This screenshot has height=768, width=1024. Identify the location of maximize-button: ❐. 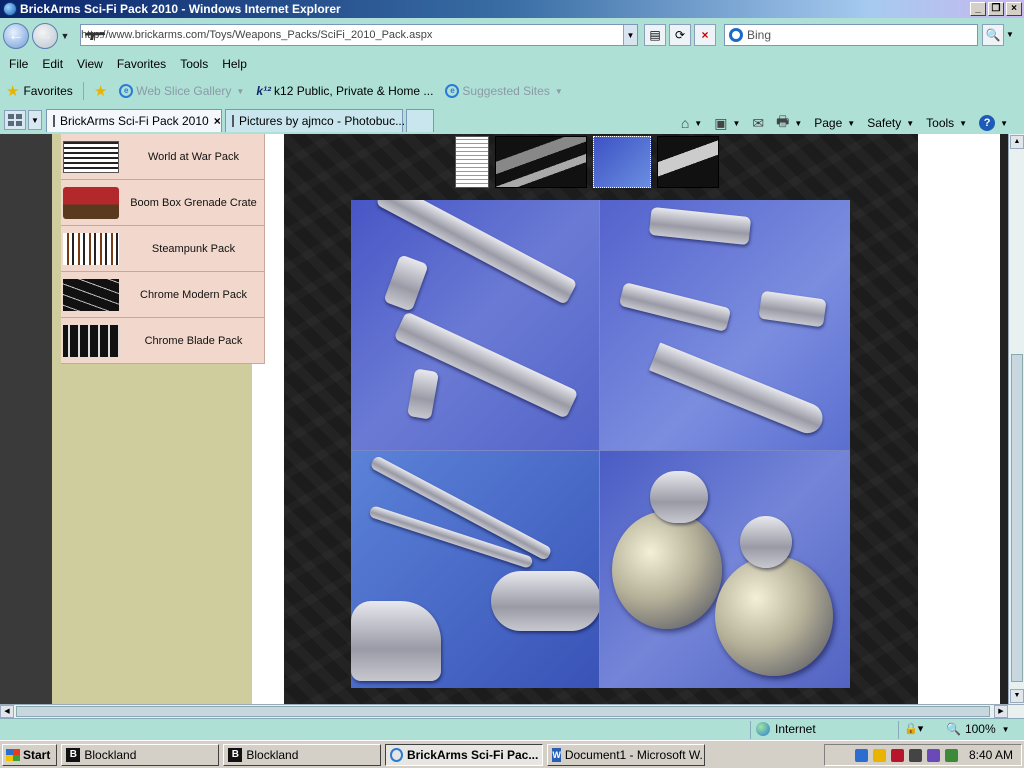
(996, 9).